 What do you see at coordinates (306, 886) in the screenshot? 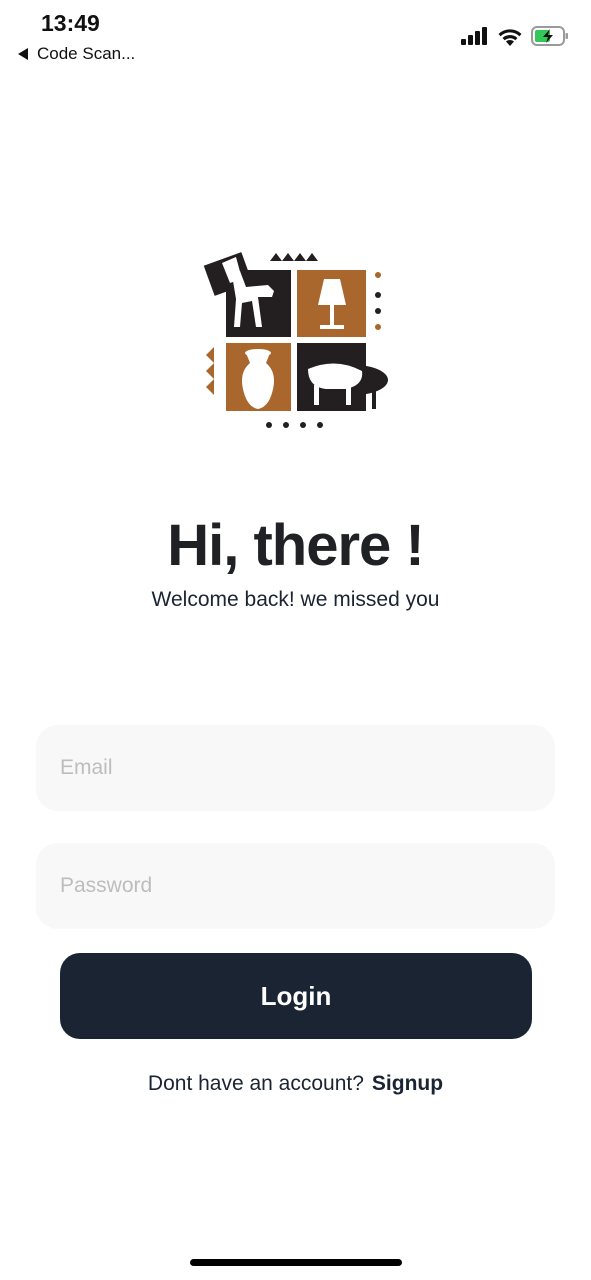
I see `password-input` at bounding box center [306, 886].